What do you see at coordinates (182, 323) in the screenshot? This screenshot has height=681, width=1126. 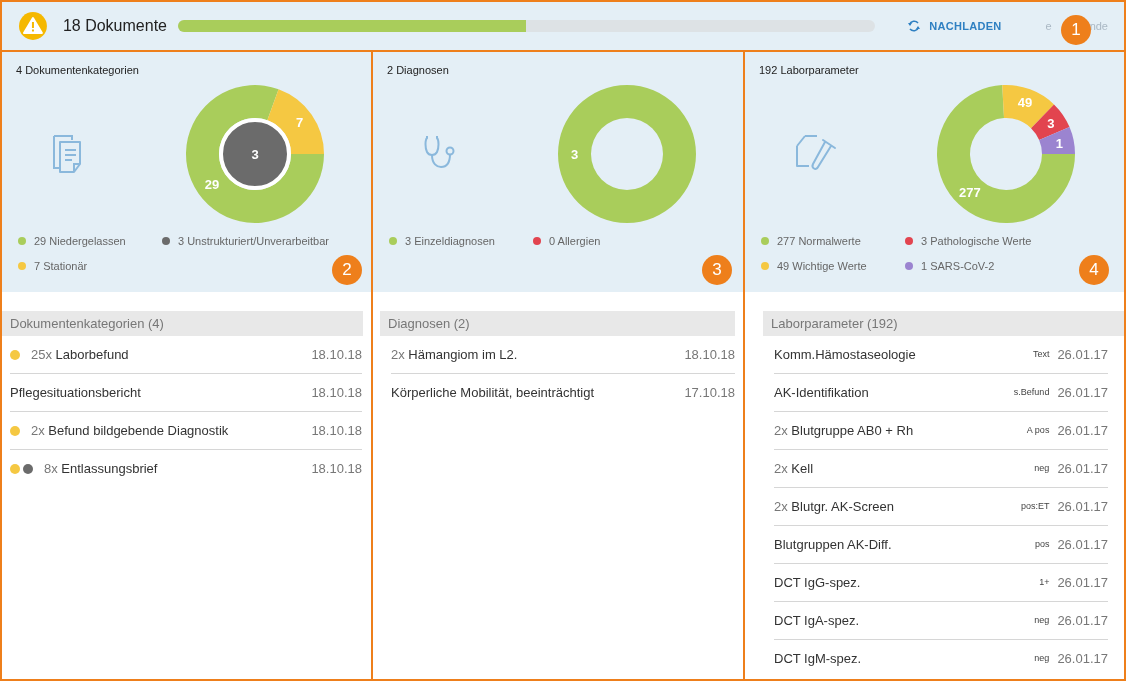 I see `list-header: Dokumentenkategorien (4)` at bounding box center [182, 323].